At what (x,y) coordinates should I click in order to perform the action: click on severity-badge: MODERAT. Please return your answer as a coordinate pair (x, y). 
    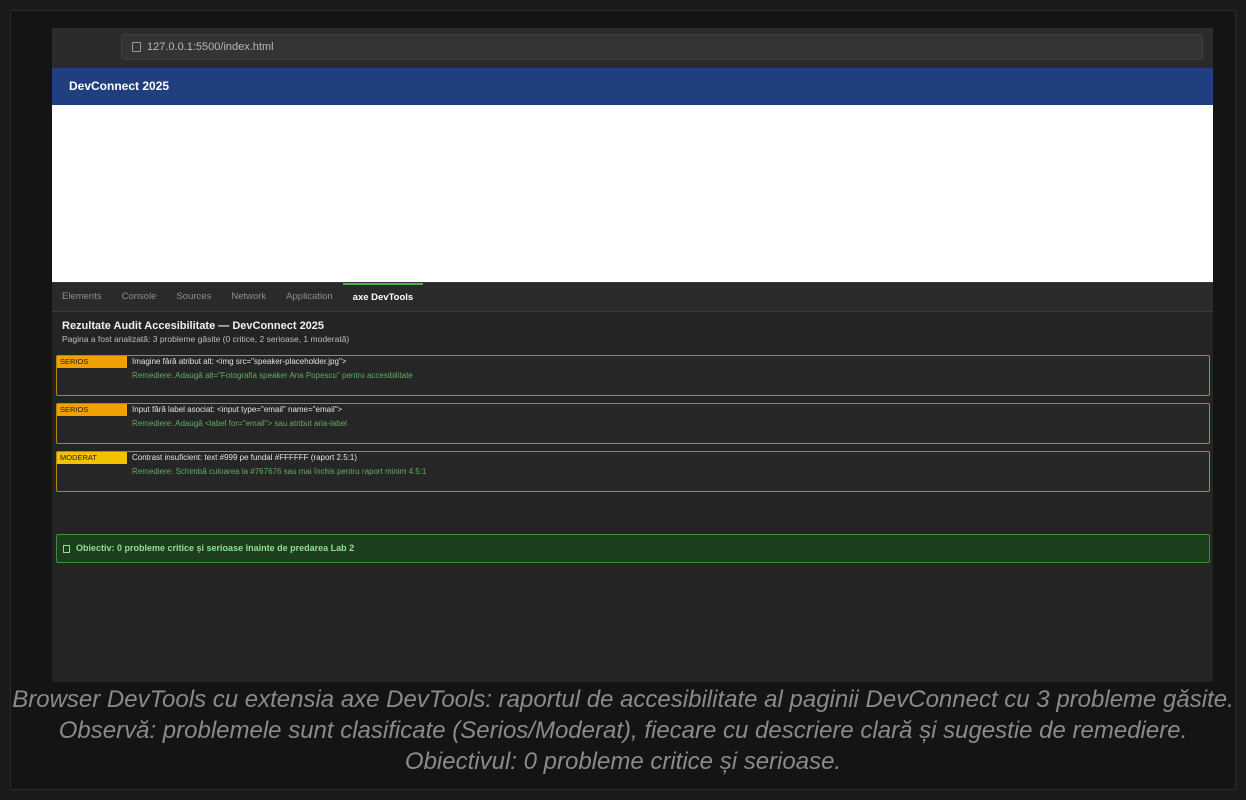
    Looking at the image, I should click on (92, 458).